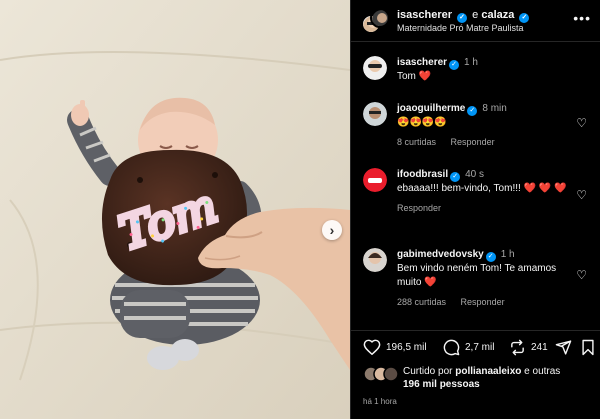 This screenshot has width=600, height=419. Describe the element at coordinates (421, 302) in the screenshot. I see `comment-likes-count: 288 curtidas` at that location.